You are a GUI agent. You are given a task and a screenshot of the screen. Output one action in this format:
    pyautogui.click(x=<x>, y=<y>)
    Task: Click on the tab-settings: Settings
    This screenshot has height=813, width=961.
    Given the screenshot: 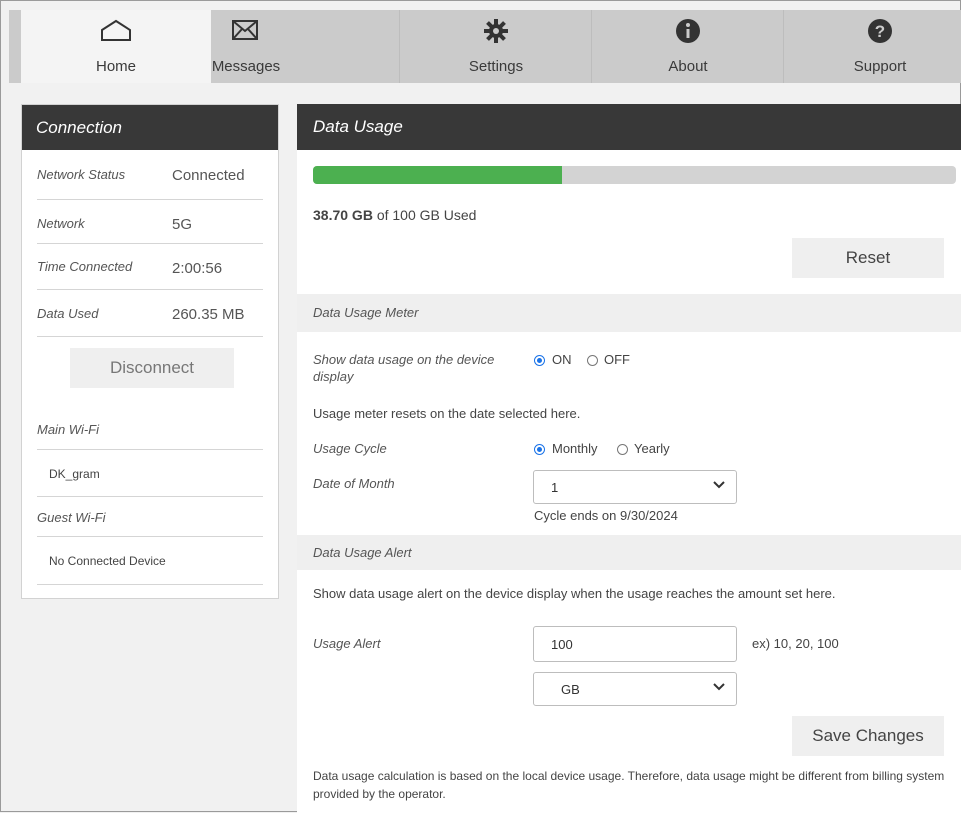 What is the action you would take?
    pyautogui.click(x=496, y=46)
    